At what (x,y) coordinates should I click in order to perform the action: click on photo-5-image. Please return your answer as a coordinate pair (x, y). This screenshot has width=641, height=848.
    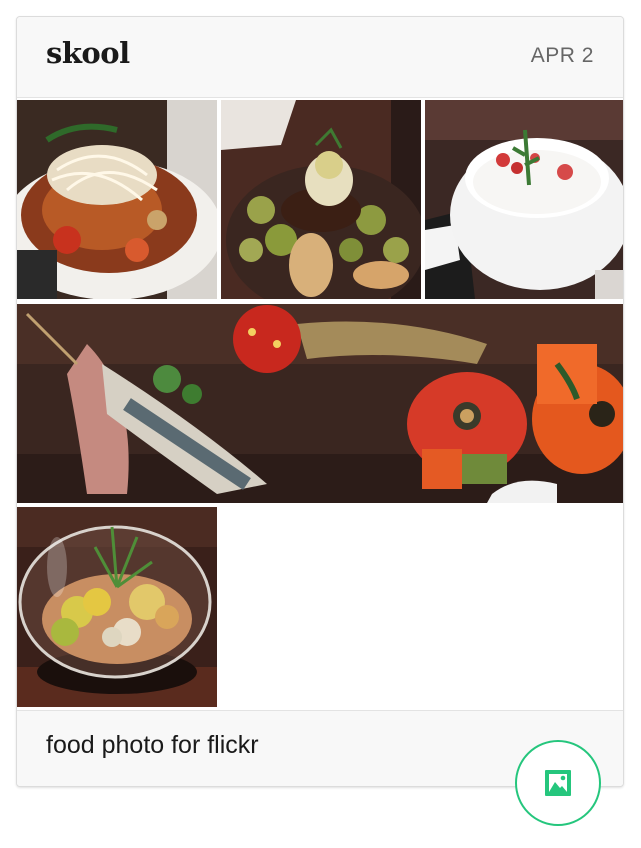
    Looking at the image, I should click on (117, 607).